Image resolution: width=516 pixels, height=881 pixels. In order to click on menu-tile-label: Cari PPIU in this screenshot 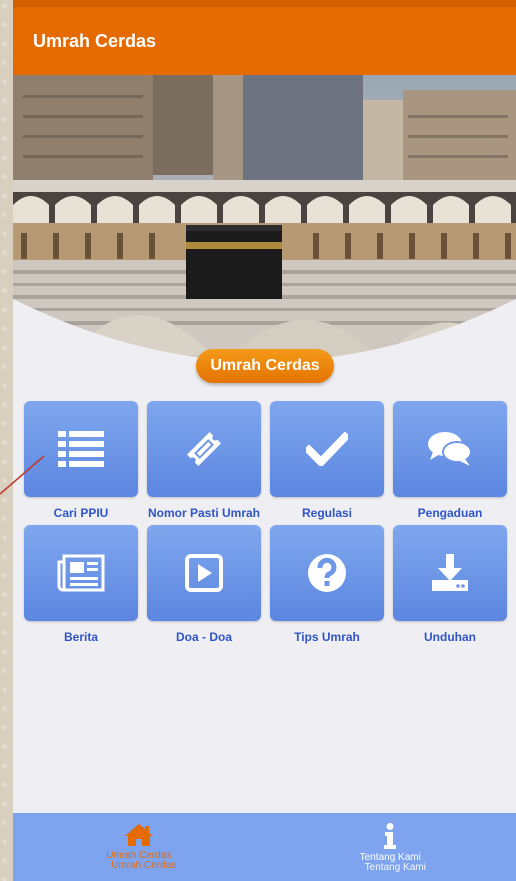, I will do `click(81, 513)`.